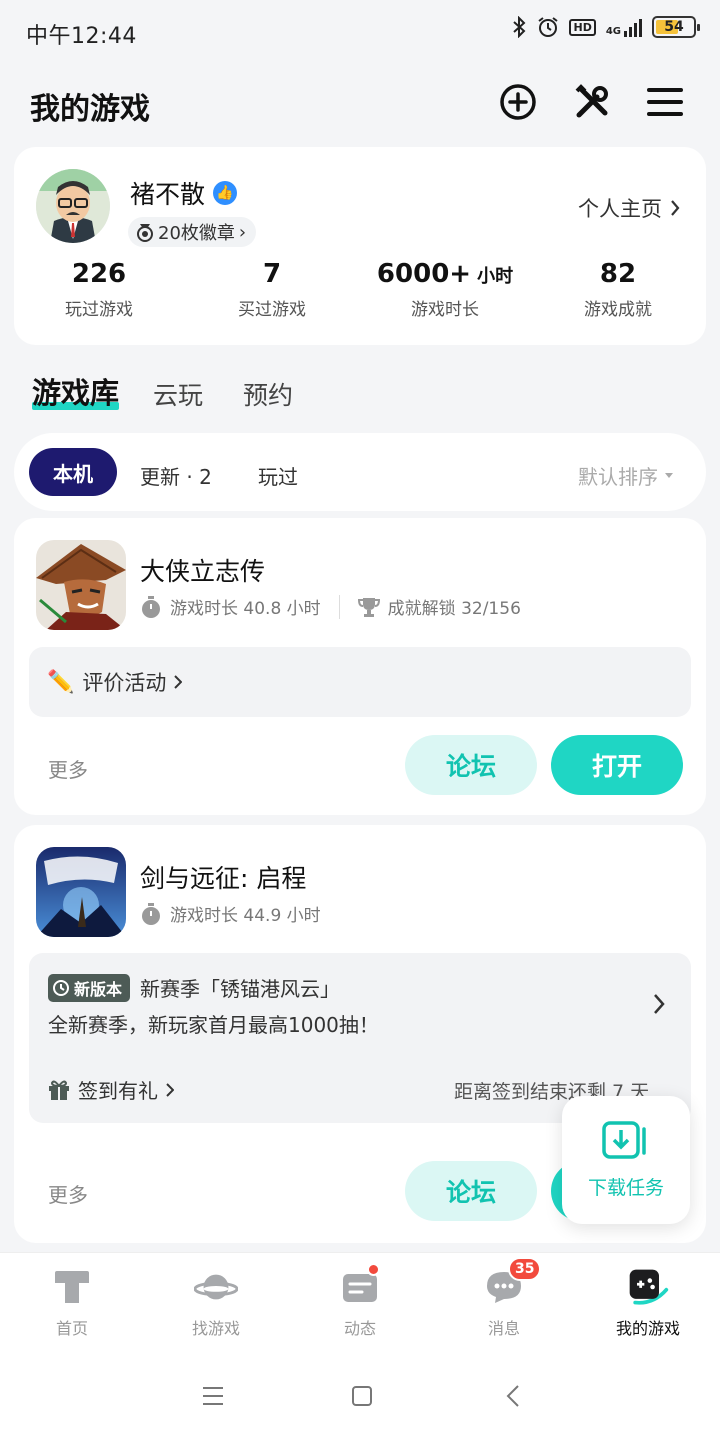  Describe the element at coordinates (124, 683) in the screenshot. I see `promo-label: 评价活动` at that location.